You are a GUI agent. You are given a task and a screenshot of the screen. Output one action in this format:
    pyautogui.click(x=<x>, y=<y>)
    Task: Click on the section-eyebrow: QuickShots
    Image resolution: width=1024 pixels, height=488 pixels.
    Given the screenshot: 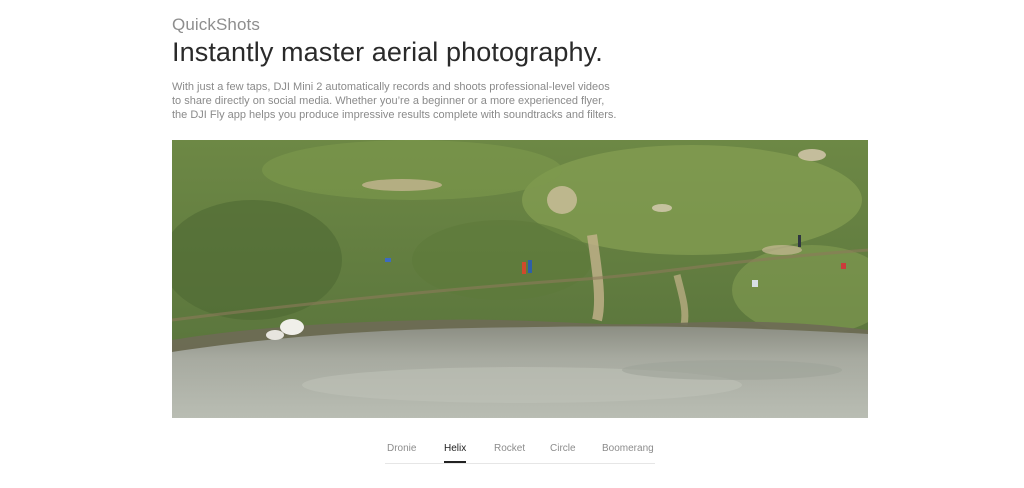 What is the action you would take?
    pyautogui.click(x=216, y=24)
    